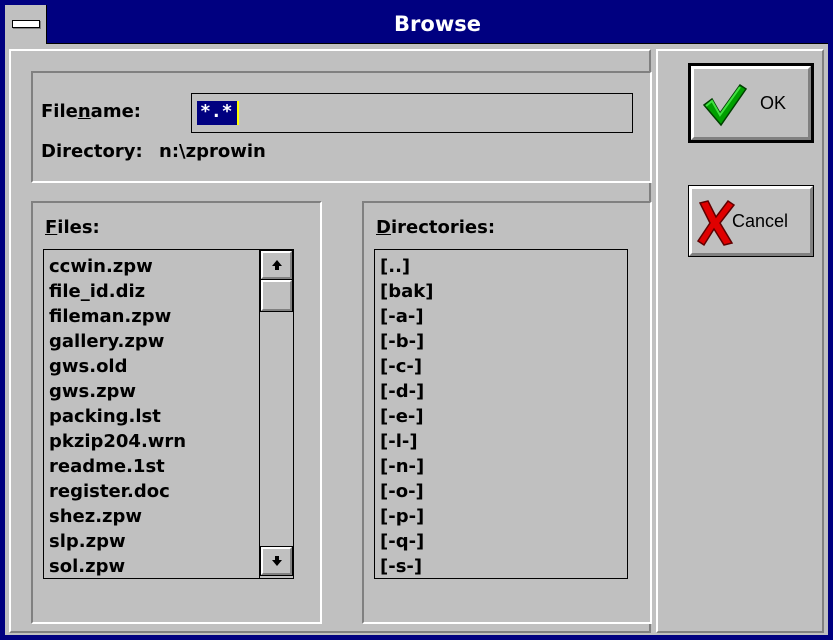 The image size is (833, 640). Describe the element at coordinates (117, 441) in the screenshot. I see `file-list-item: pkzip204.wrn` at that location.